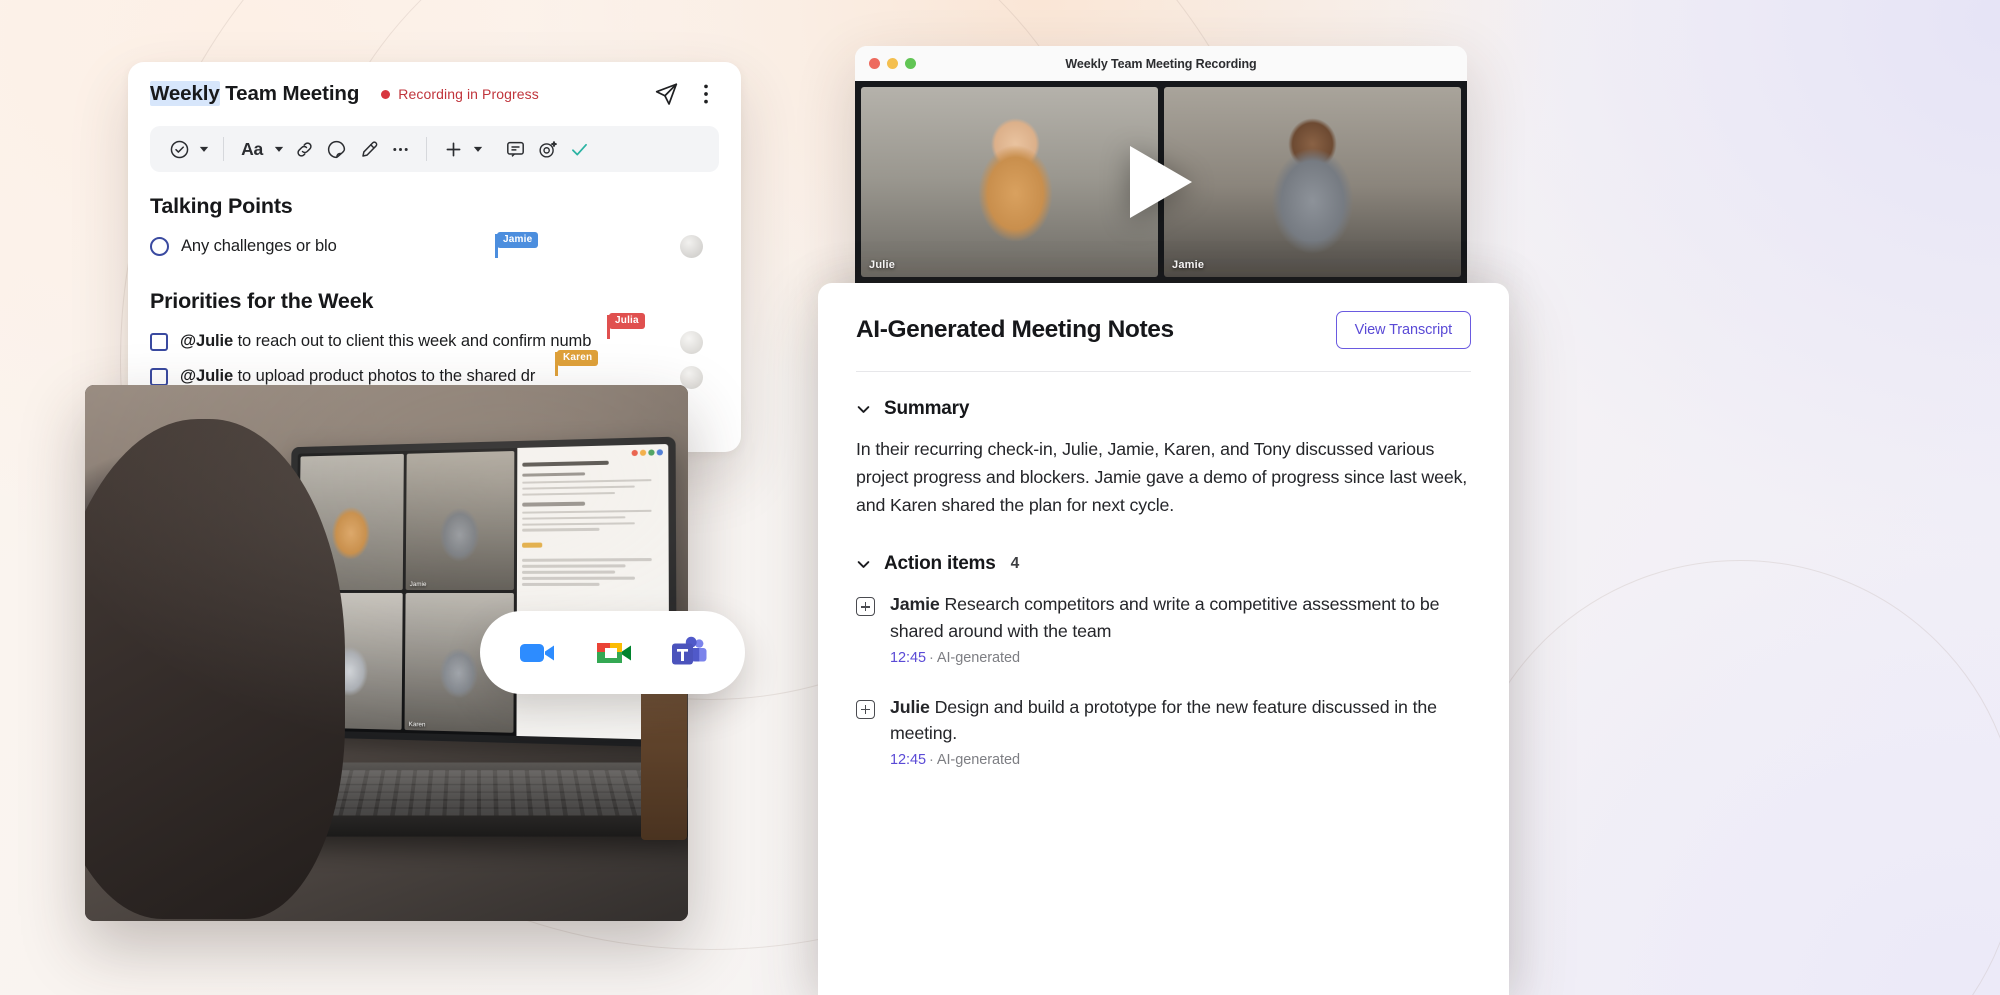  What do you see at coordinates (468, 94) in the screenshot?
I see `recording-status-label: Recording in Progress` at bounding box center [468, 94].